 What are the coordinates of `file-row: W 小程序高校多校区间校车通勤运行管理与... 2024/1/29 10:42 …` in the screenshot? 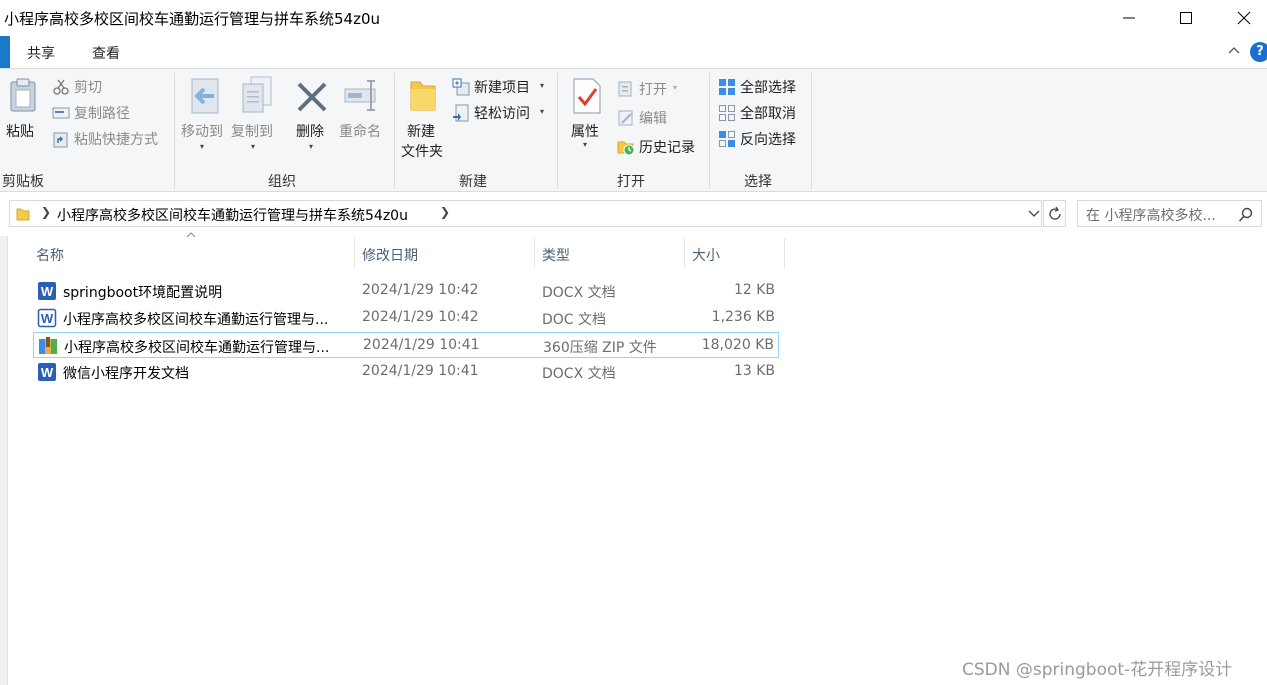 It's located at (406, 318).